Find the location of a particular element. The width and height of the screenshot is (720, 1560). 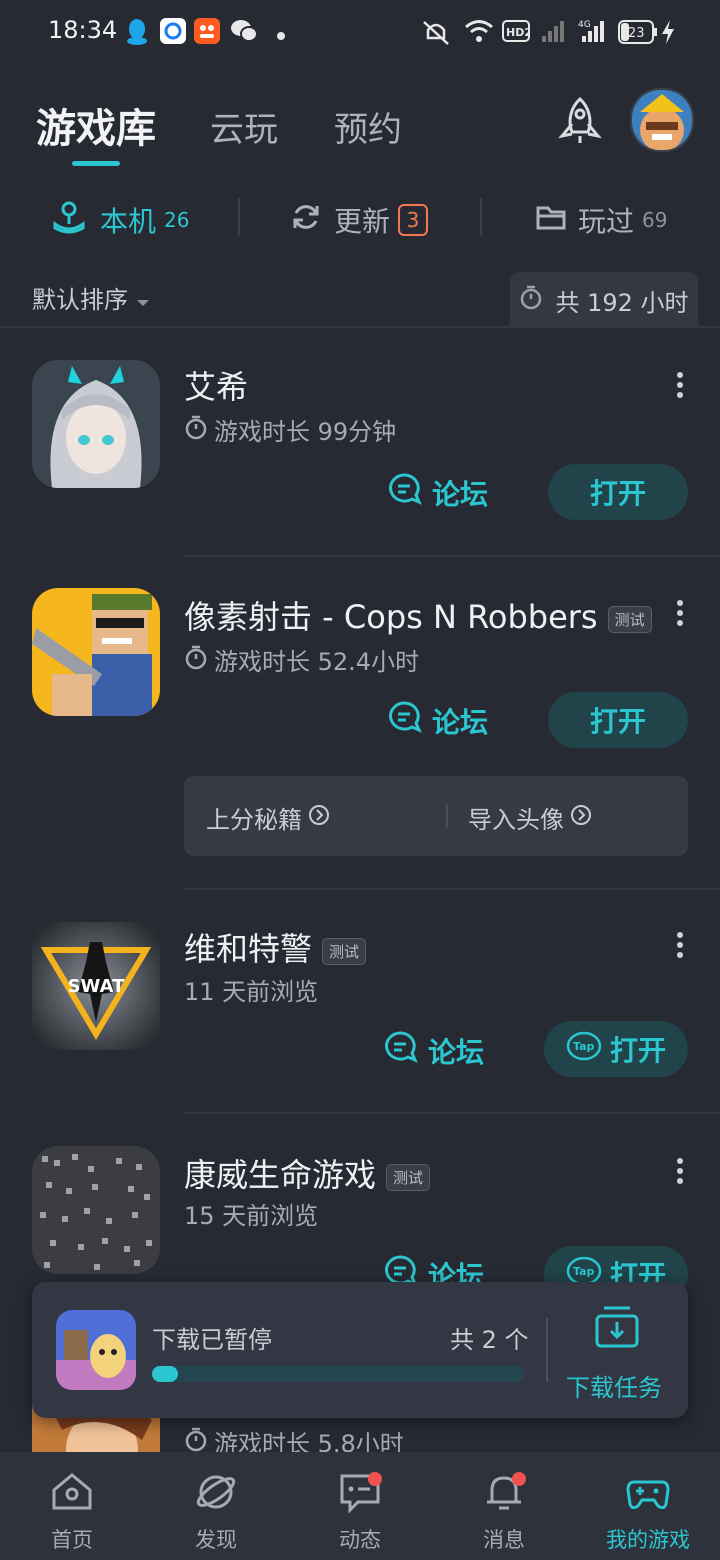

nav-discover: 发现 is located at coordinates (216, 1506).